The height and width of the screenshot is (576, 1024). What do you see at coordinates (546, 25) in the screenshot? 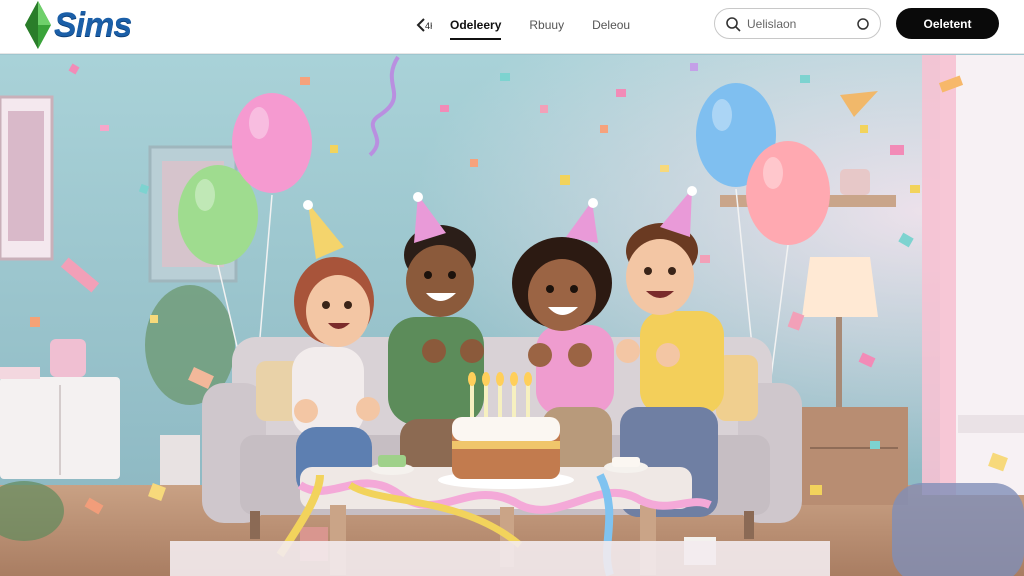
I see `nav-link-rbuuy: Rbuuy` at bounding box center [546, 25].